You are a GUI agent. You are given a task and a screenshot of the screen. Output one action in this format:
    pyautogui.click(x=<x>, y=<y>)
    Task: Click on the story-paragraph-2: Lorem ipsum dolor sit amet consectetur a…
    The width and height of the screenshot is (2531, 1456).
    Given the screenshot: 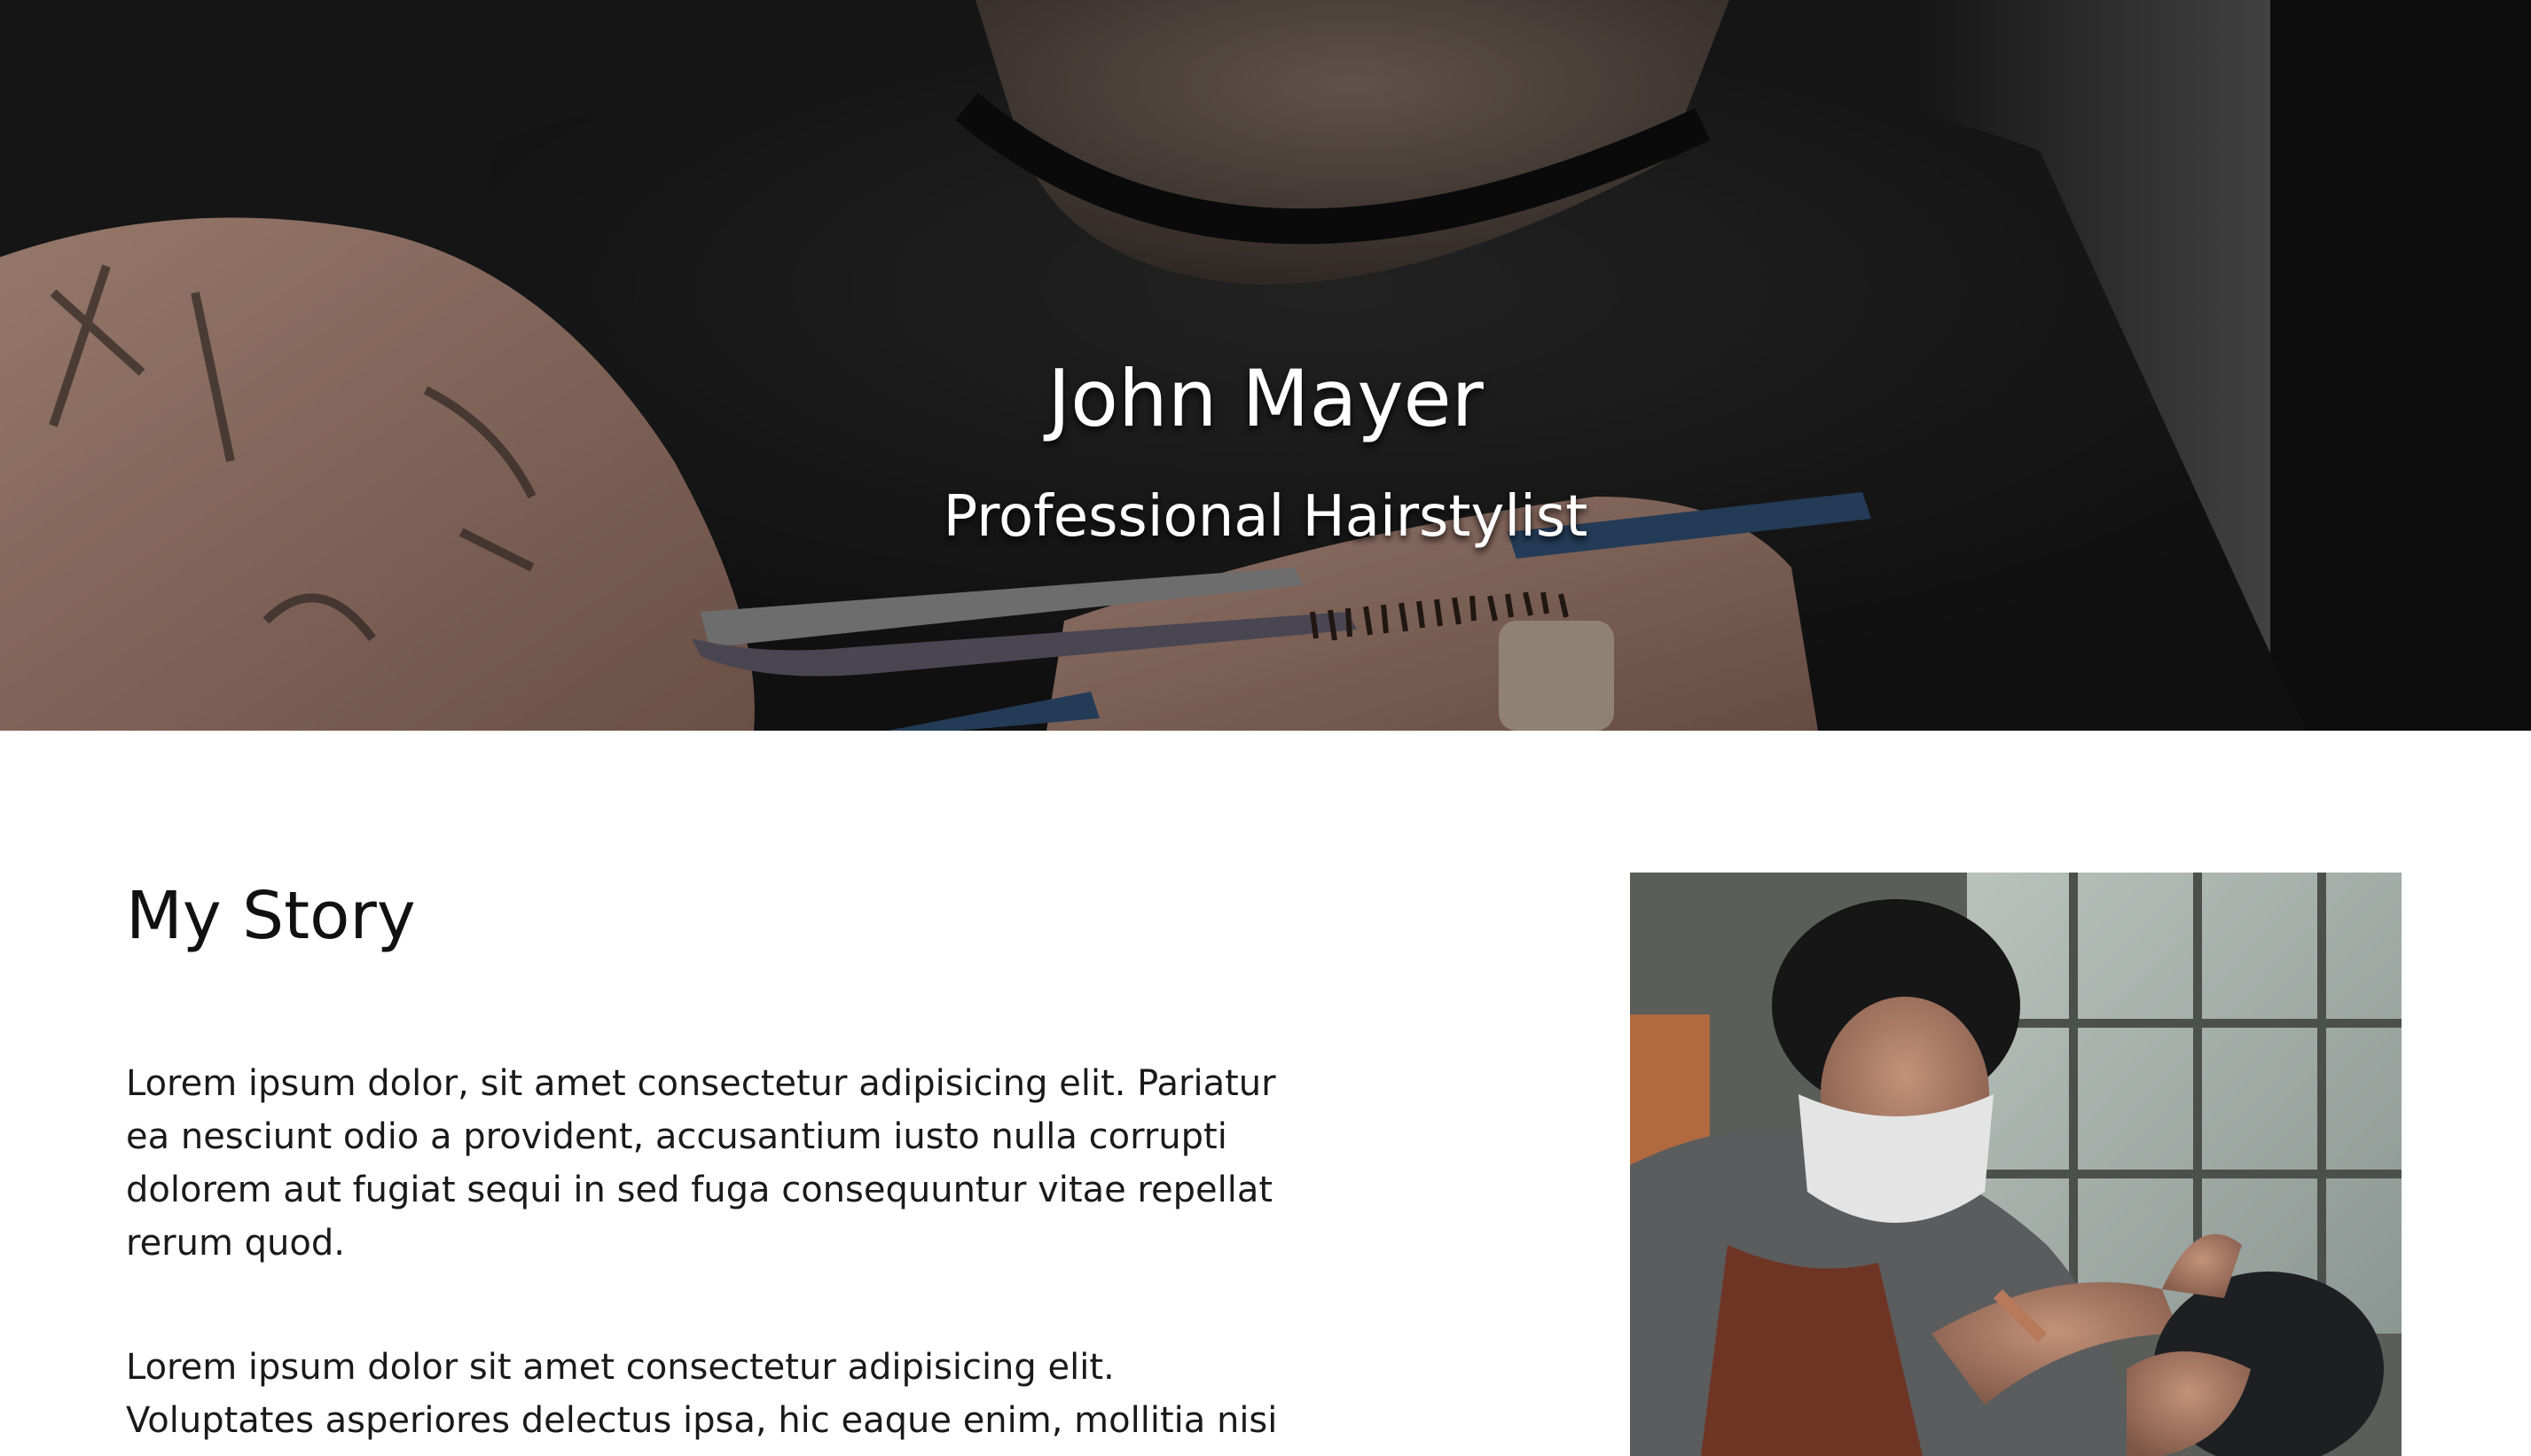 What is the action you would take?
    pyautogui.click(x=702, y=1394)
    